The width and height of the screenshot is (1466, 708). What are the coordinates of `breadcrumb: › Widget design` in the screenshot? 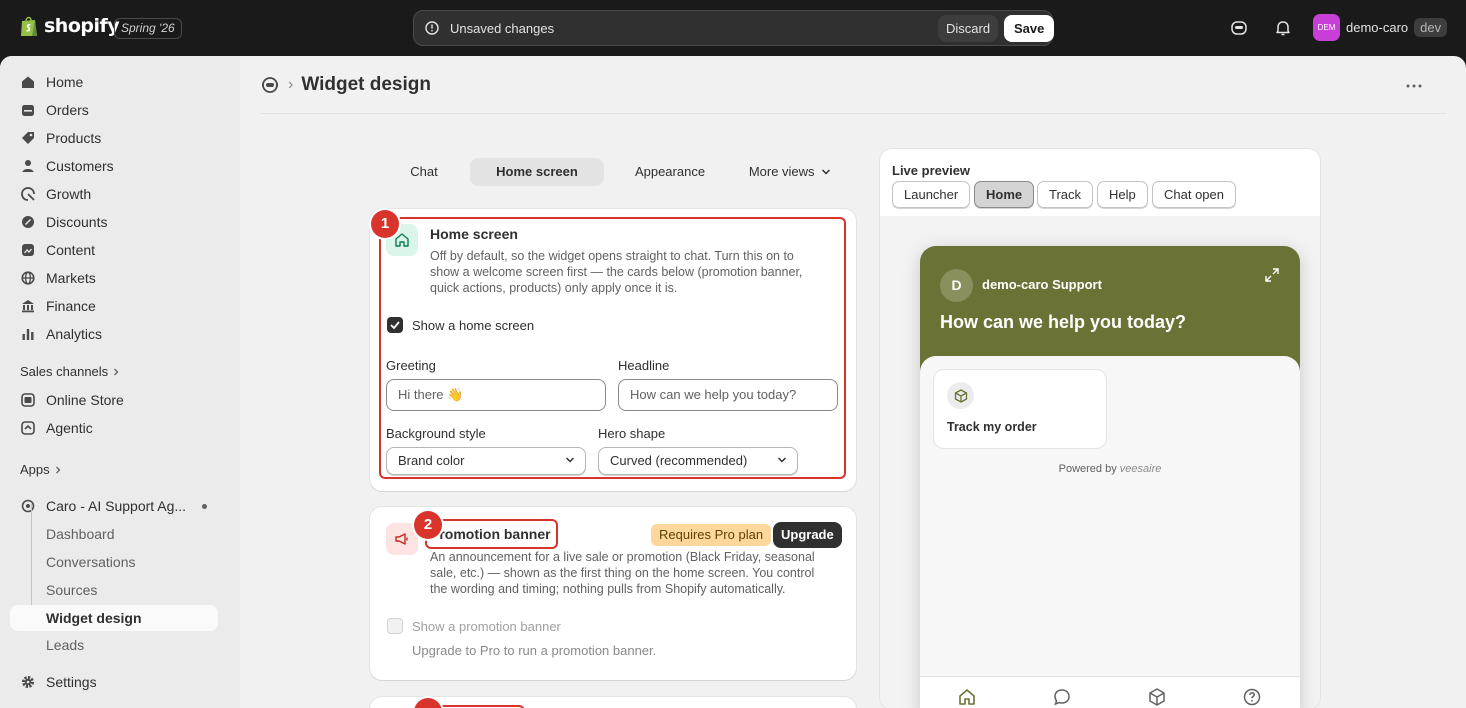 It's located at (345, 85).